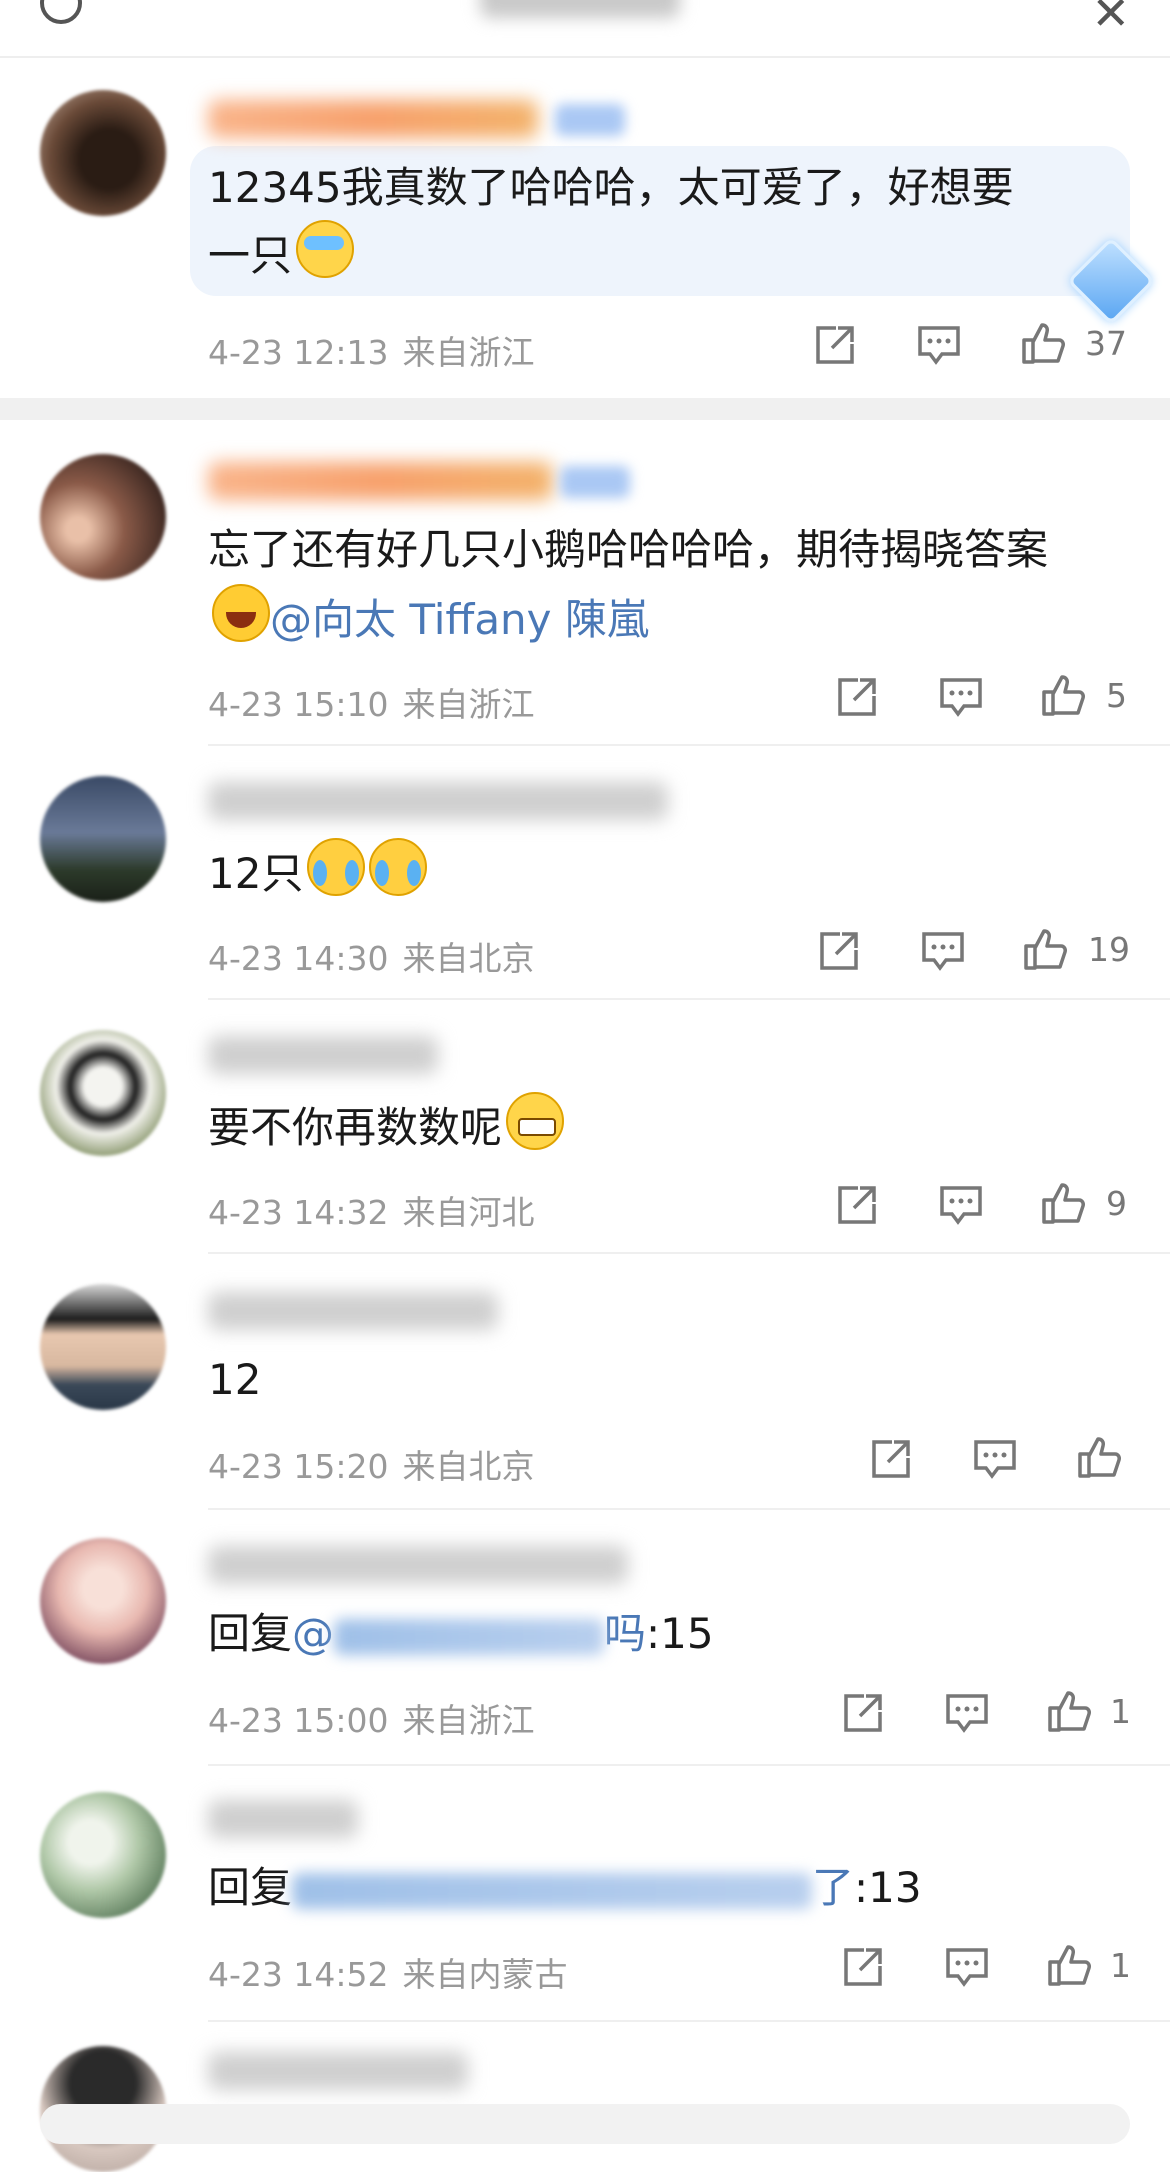 The image size is (1170, 2172). I want to click on comment-meta: 4-23 14:32 来自河北, so click(371, 1212).